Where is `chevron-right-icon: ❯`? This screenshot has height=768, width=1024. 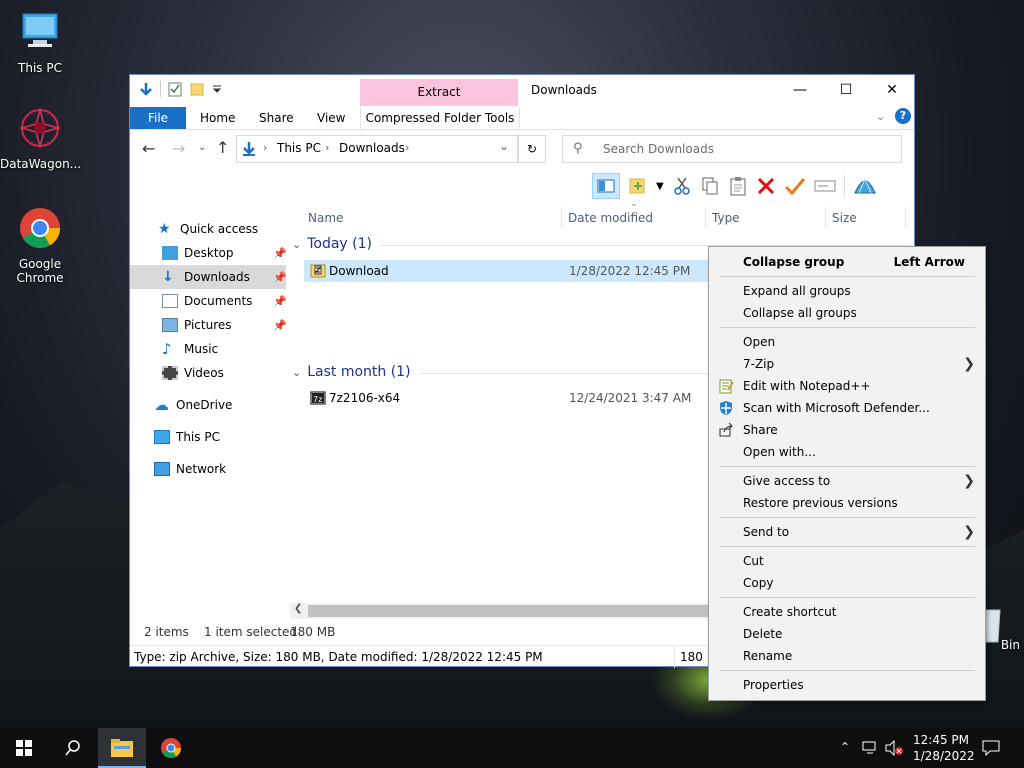 chevron-right-icon: ❯ is located at coordinates (969, 481).